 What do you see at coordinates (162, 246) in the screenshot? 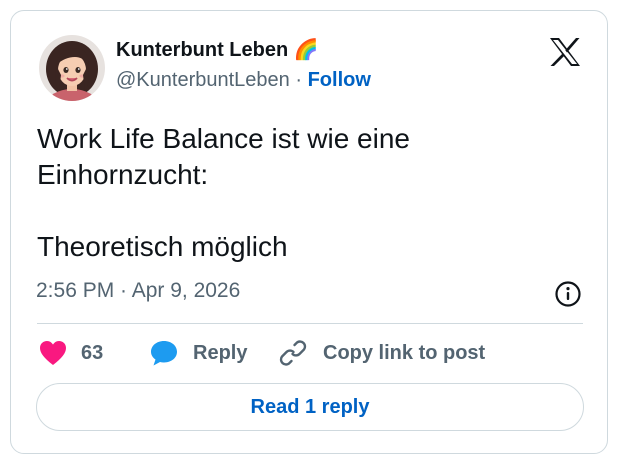
I see `tweet-text-line: Theoretisch möglich` at bounding box center [162, 246].